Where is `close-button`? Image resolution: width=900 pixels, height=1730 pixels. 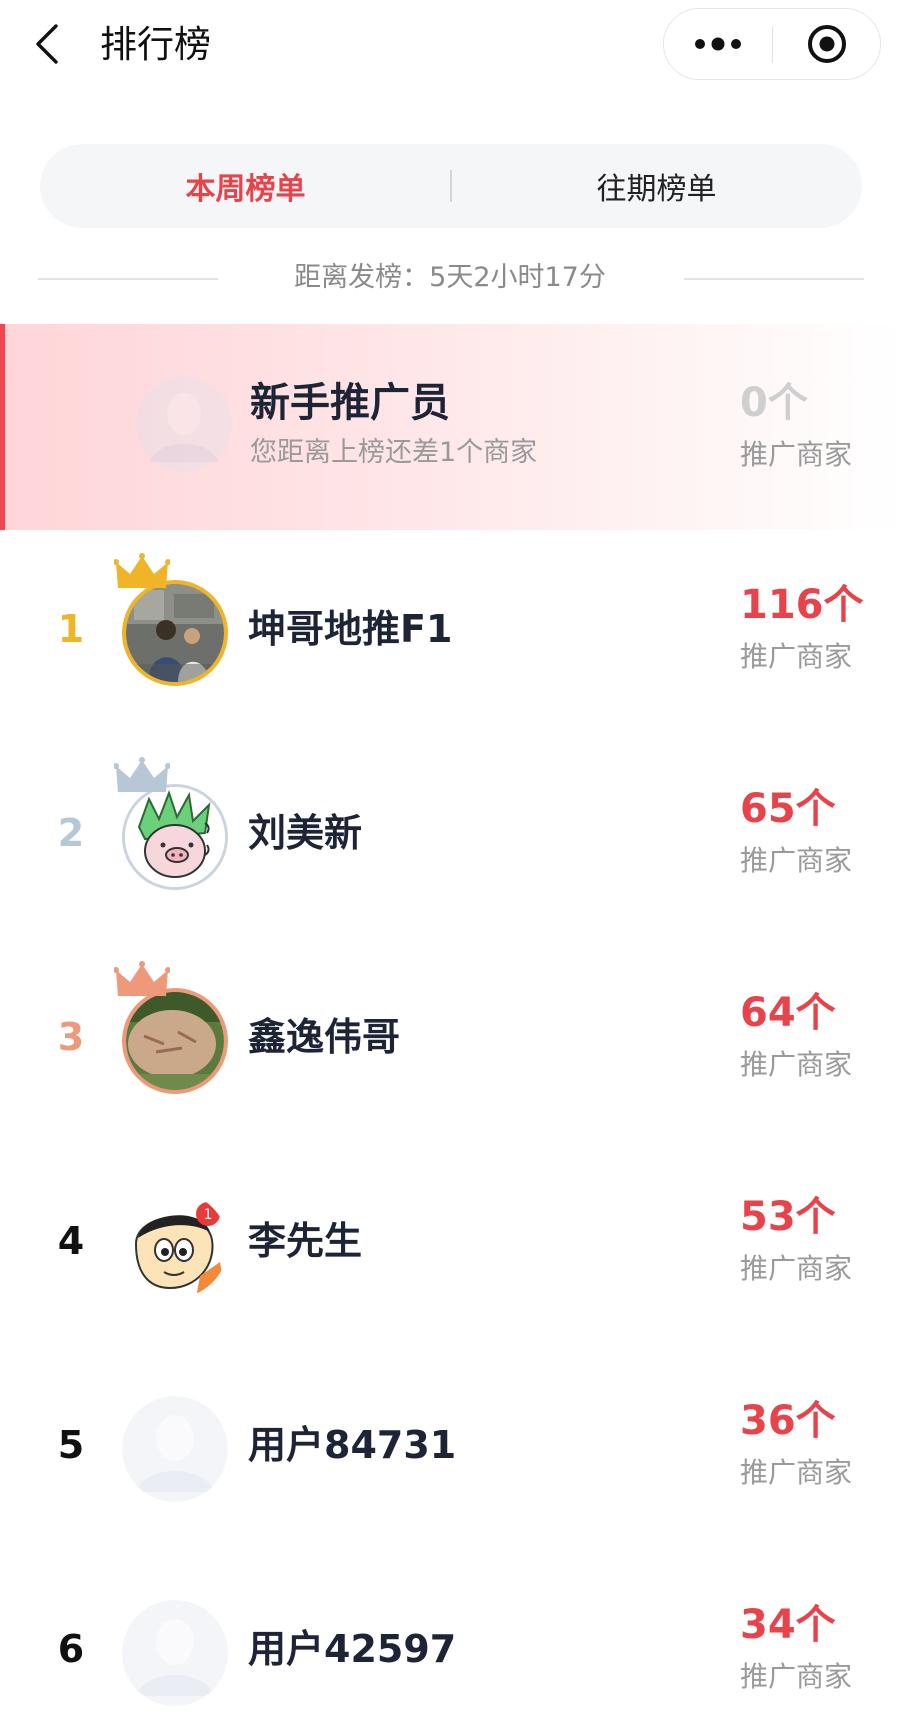 close-button is located at coordinates (827, 44).